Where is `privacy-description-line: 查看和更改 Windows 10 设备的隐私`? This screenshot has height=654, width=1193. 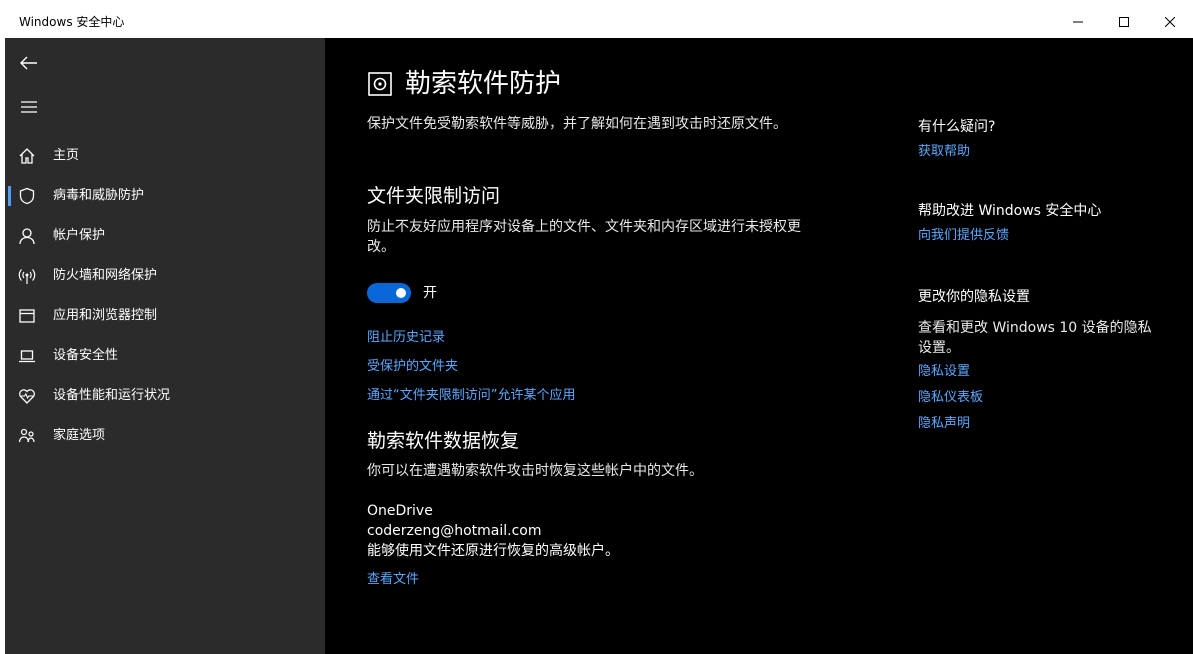
privacy-description-line: 查看和更改 Windows 10 设备的隐私 is located at coordinates (1035, 328).